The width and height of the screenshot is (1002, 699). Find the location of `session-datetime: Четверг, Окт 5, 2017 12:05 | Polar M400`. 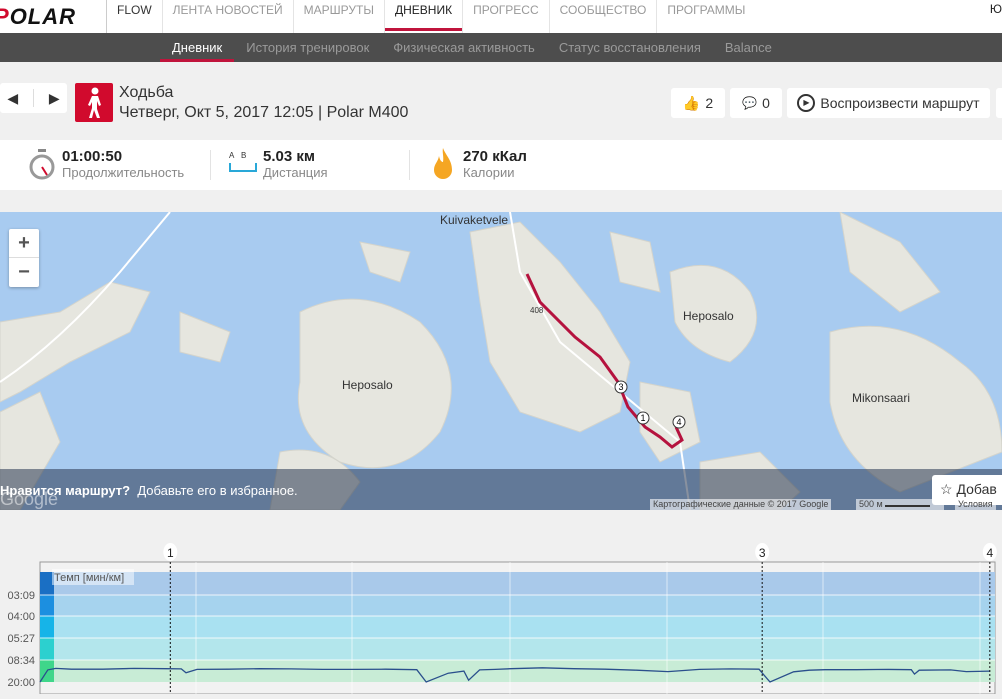

session-datetime: Четверг, Окт 5, 2017 12:05 | Polar M400 is located at coordinates (264, 112).